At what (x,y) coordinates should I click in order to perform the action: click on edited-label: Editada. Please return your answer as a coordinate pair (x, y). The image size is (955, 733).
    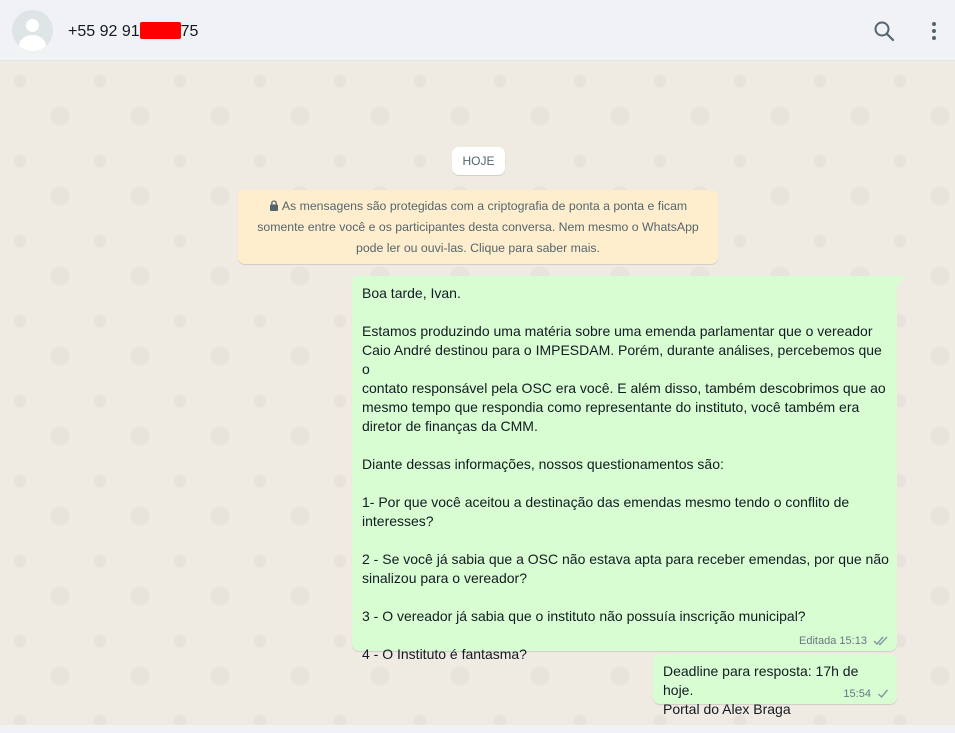
    Looking at the image, I should click on (818, 641).